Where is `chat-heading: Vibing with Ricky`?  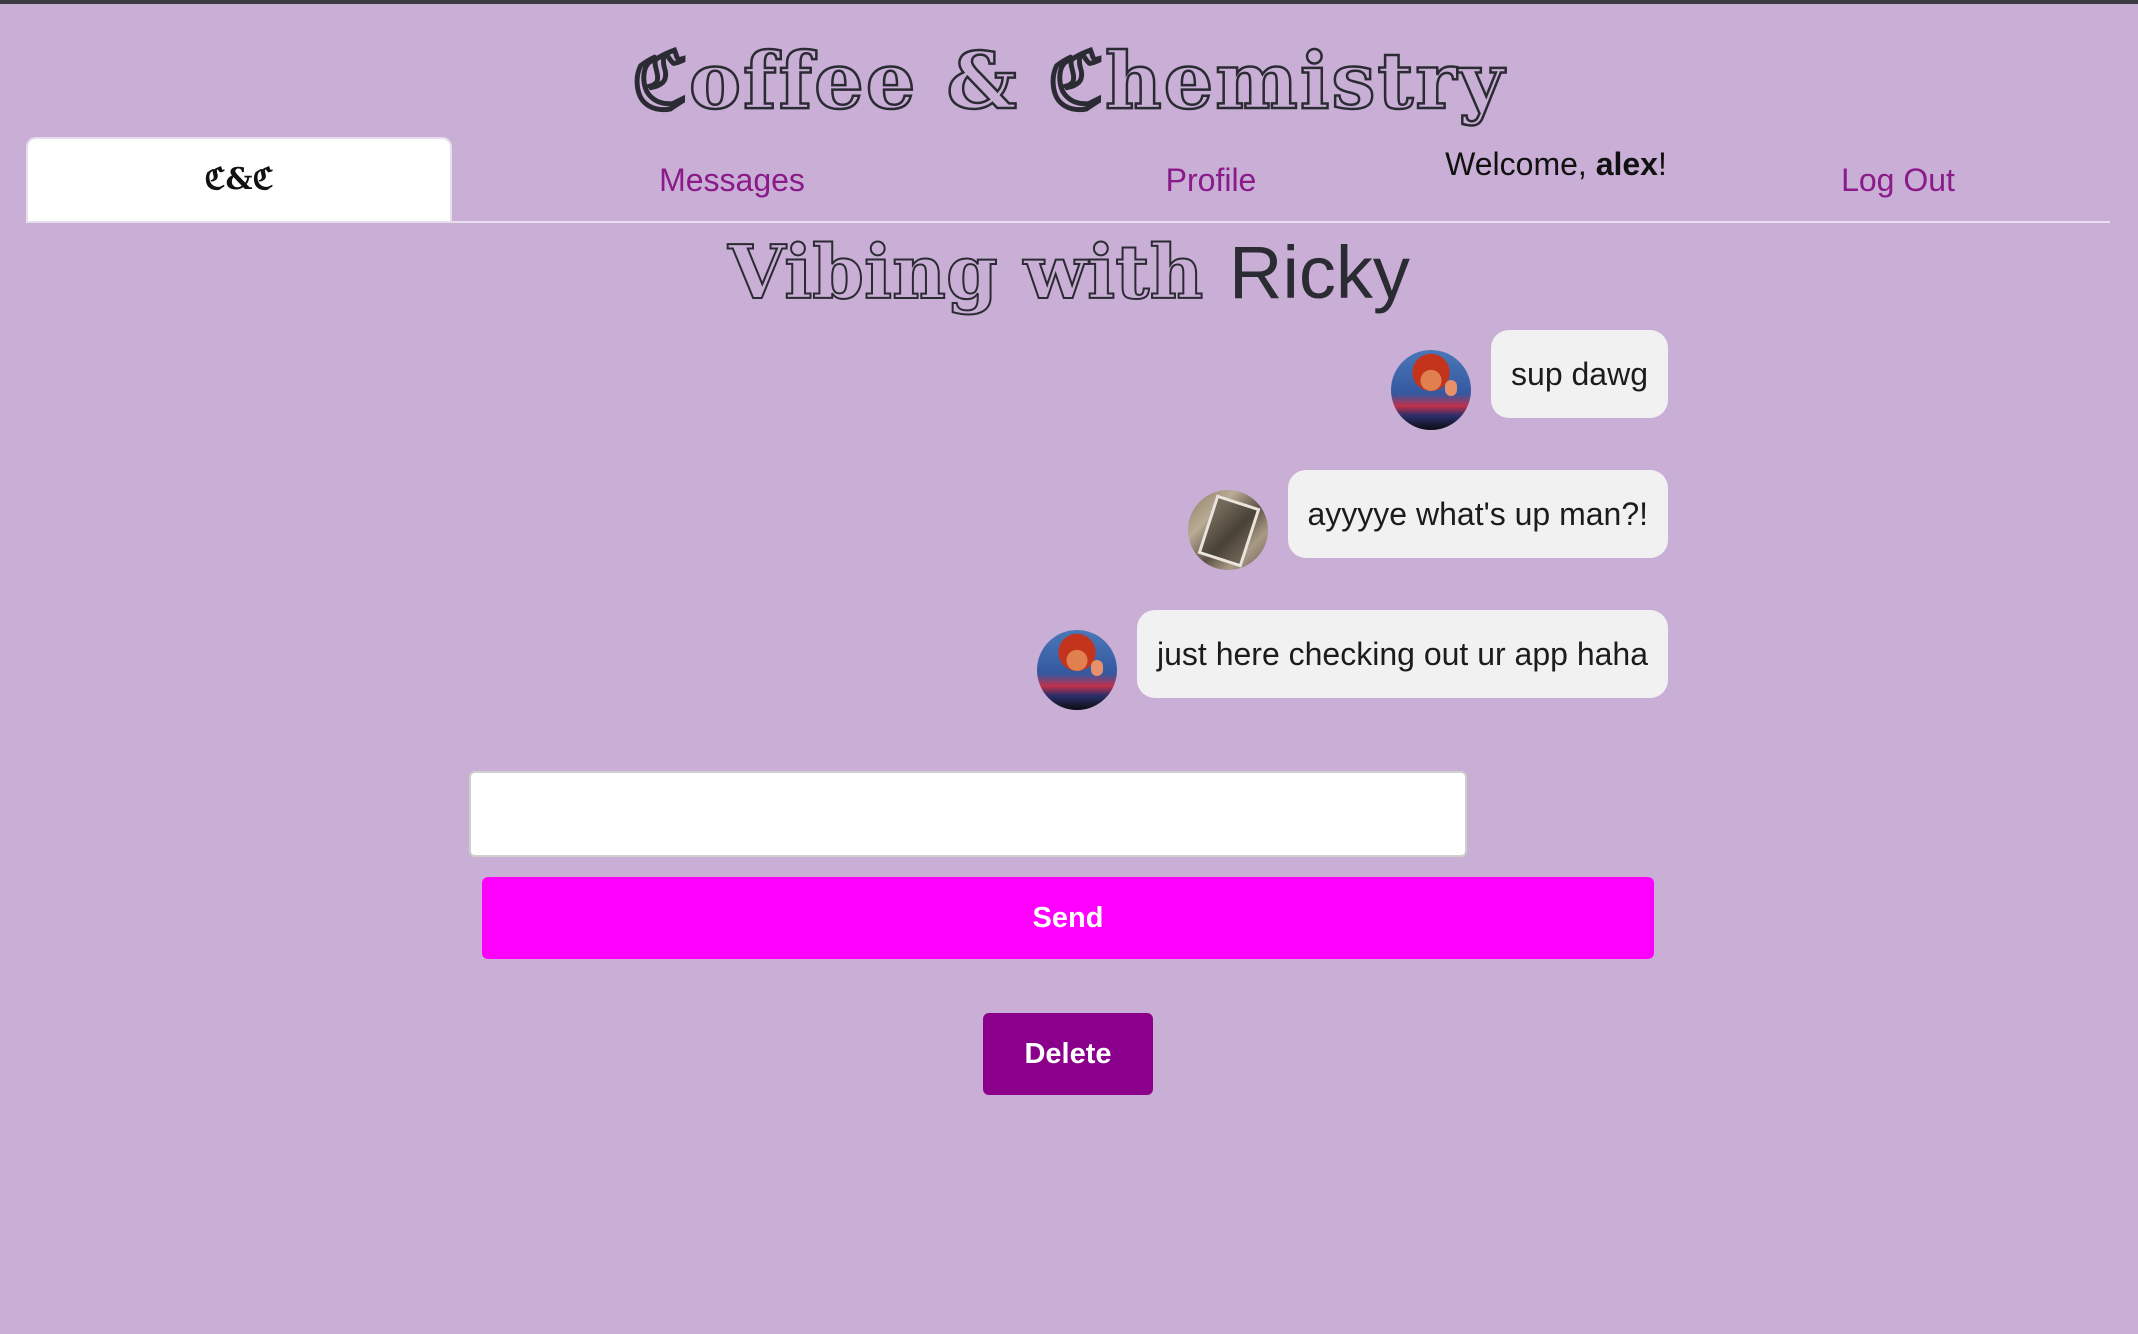
chat-heading: Vibing with Ricky is located at coordinates (1069, 273).